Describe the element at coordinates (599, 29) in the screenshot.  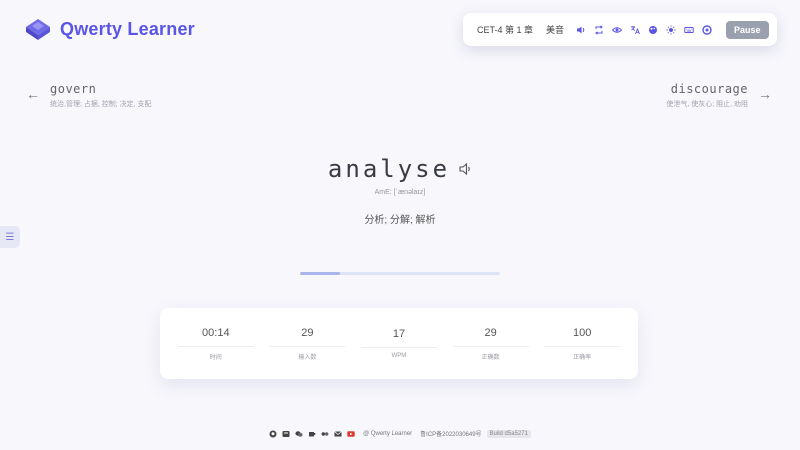
I see `loop-icon` at that location.